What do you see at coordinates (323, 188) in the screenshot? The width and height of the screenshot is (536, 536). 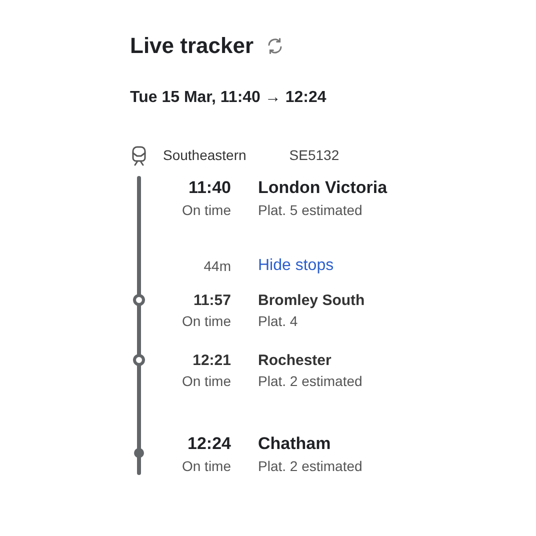 I see `station-name: London Victoria` at bounding box center [323, 188].